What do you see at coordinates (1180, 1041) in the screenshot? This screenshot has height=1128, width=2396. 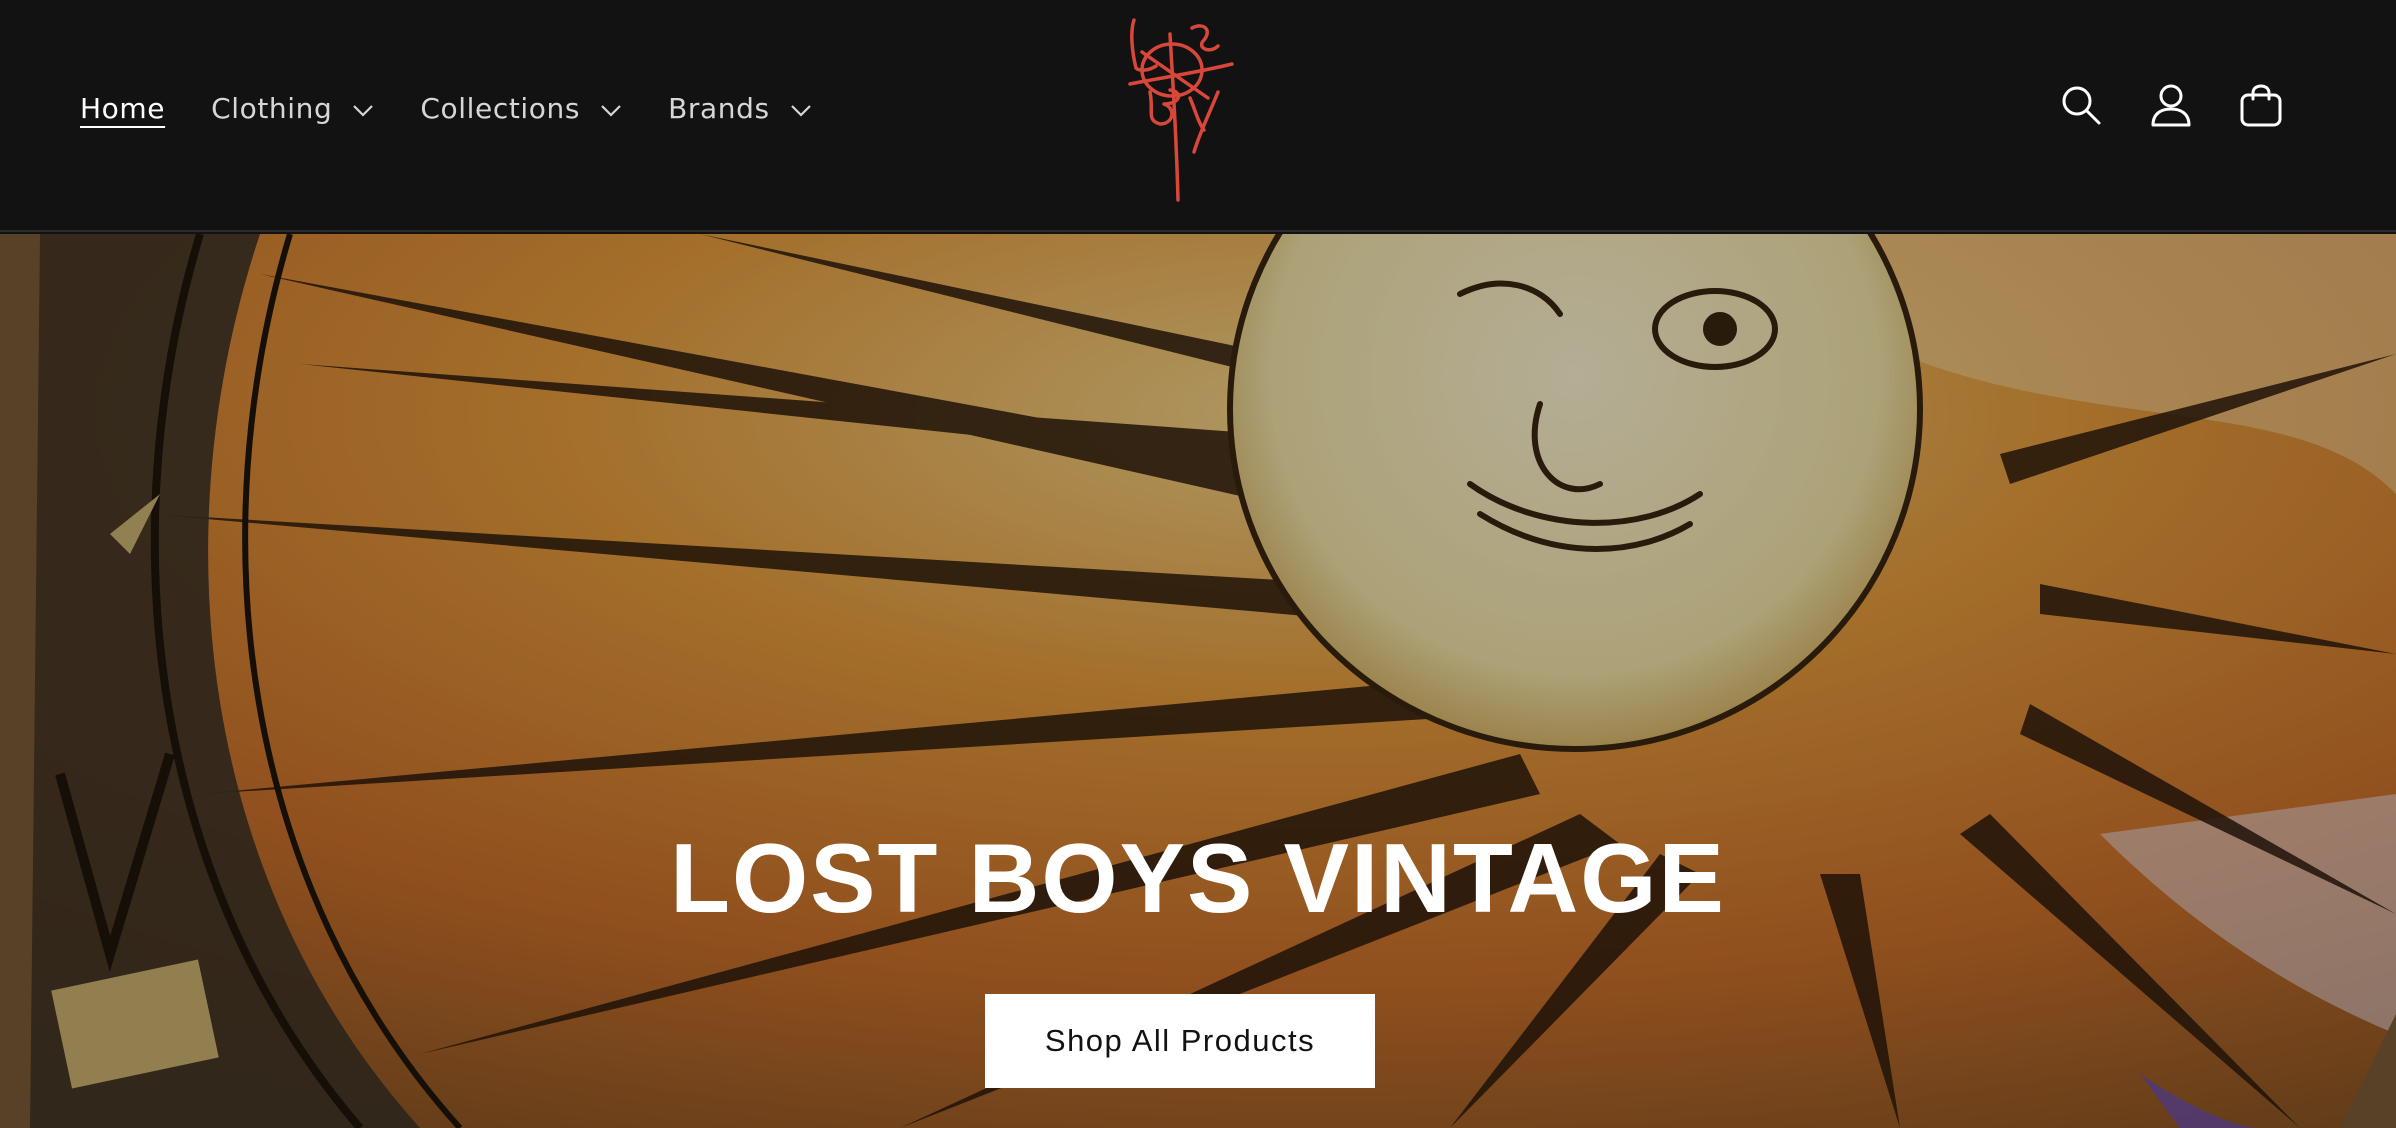 I see `shop-all-products-button: Shop All Products` at bounding box center [1180, 1041].